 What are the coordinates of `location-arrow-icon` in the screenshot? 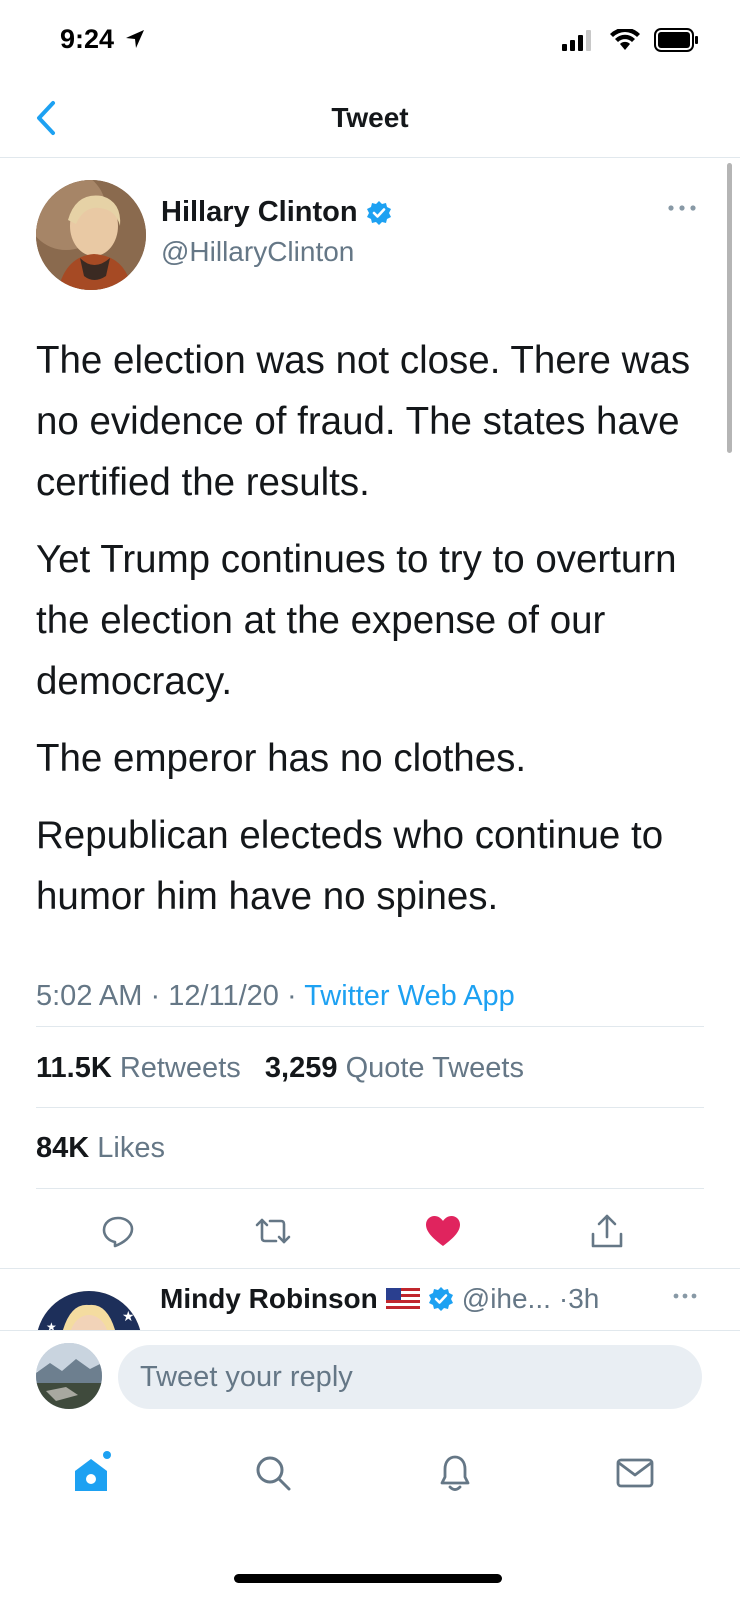 It's located at (134, 39).